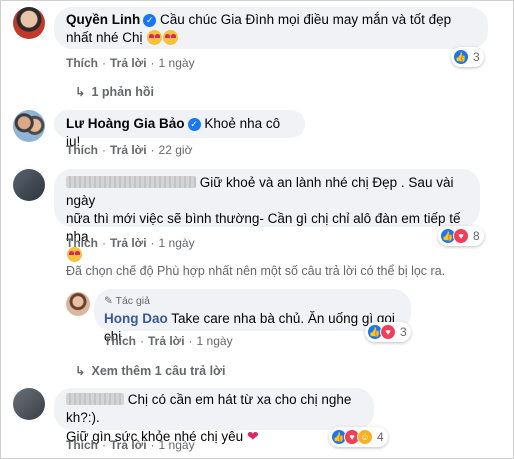 This screenshot has height=459, width=514. Describe the element at coordinates (110, 301) in the screenshot. I see `author-badge-icon: ✎` at that location.